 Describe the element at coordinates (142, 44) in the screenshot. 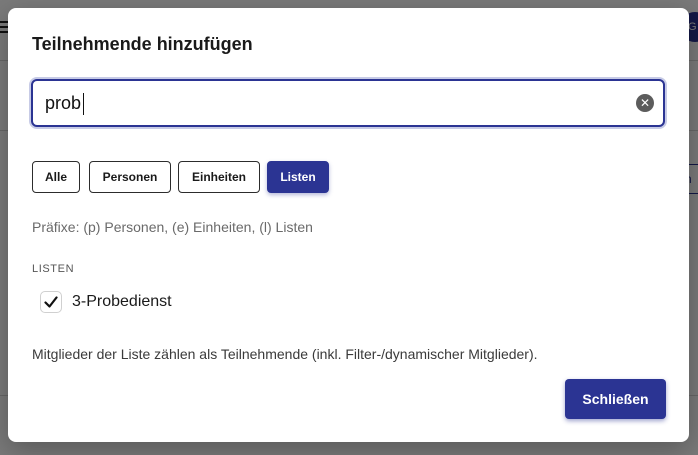

I see `dialog-title: Teilnehmende hinzufügen` at that location.